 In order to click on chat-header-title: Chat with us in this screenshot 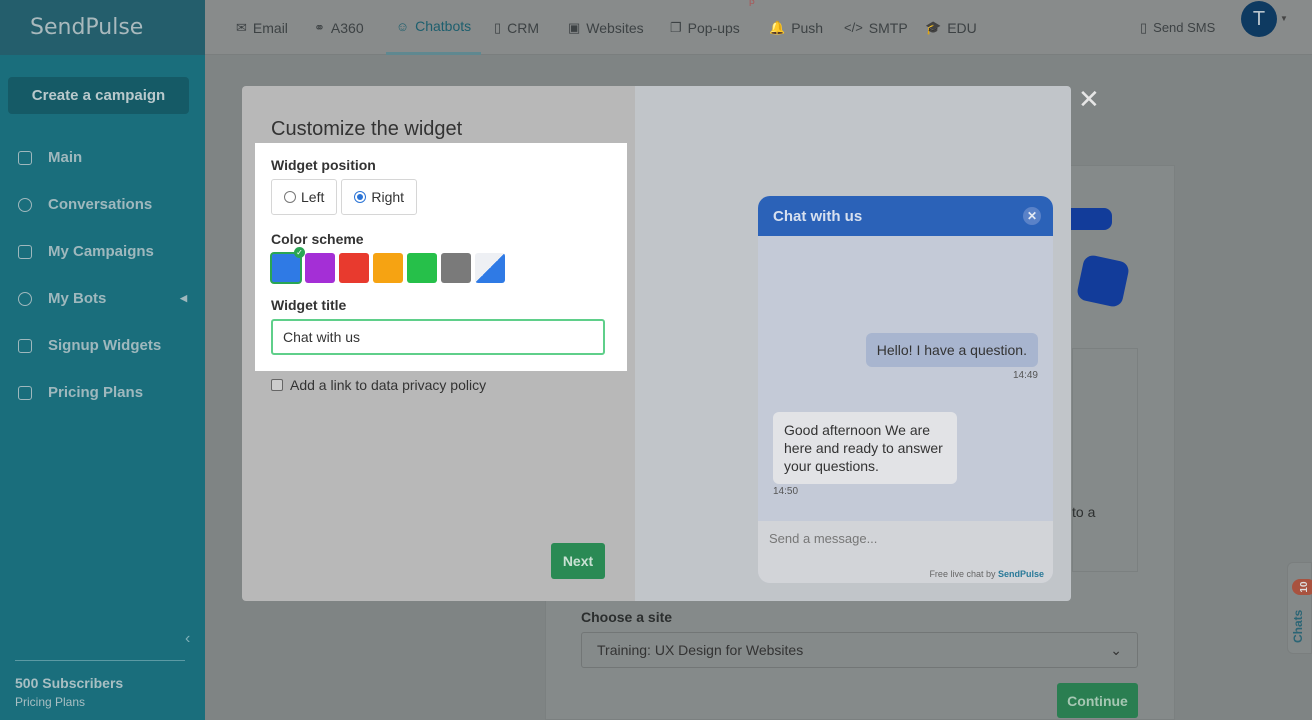, I will do `click(818, 216)`.